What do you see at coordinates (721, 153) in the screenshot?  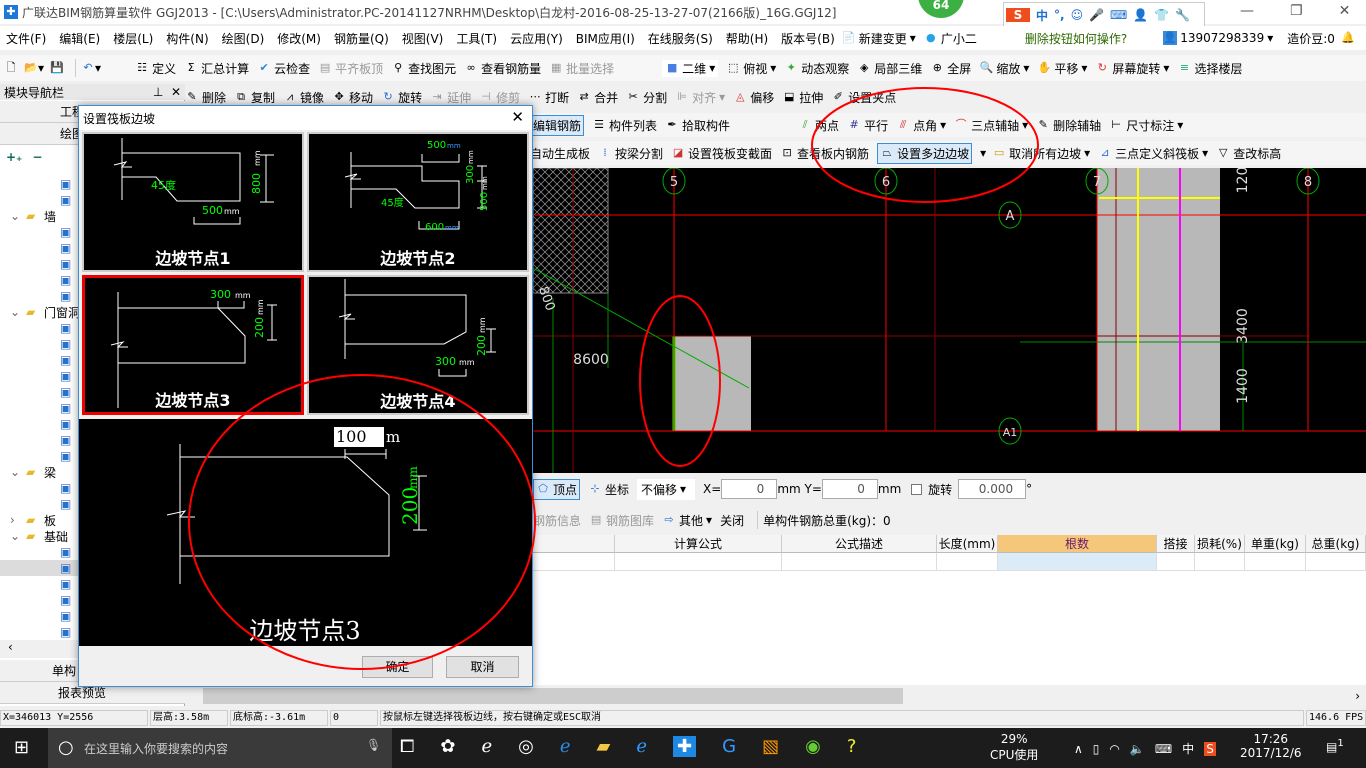 I see `tb-variable-section: ◪ 设置筏板变截面` at bounding box center [721, 153].